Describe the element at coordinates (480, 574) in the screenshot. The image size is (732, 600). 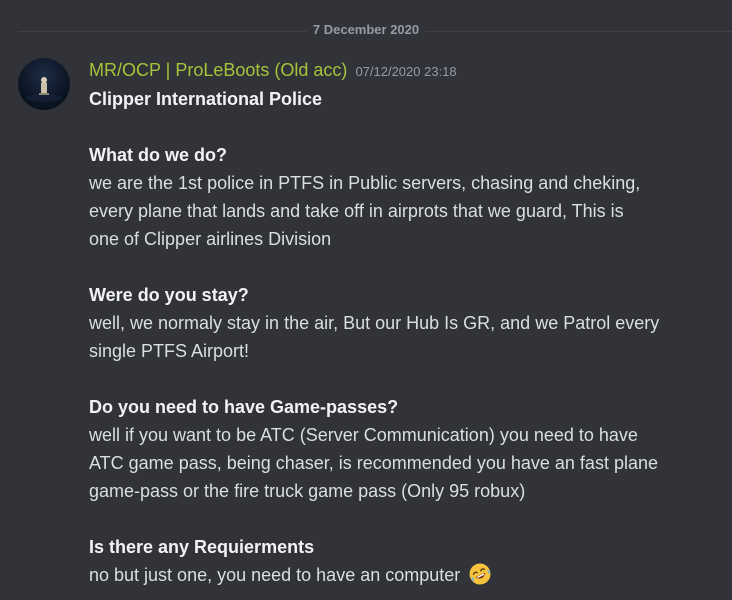
I see `rolling-on-the-floor-laughing-icon` at that location.